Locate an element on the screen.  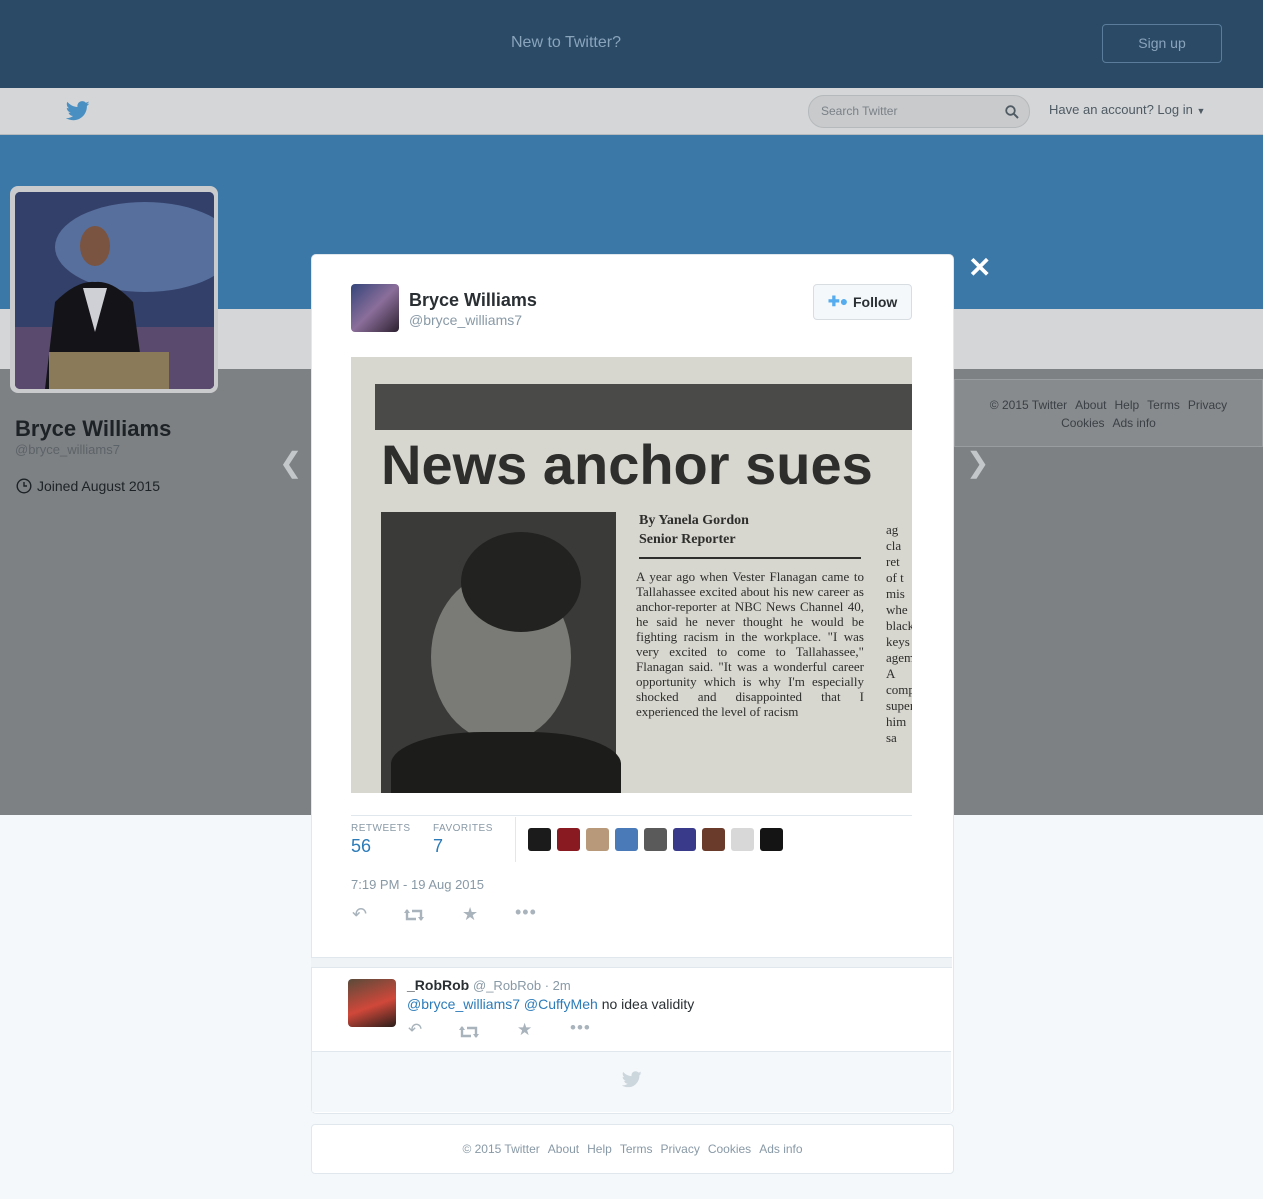
side-column-line: him sa is located at coordinates (896, 729).